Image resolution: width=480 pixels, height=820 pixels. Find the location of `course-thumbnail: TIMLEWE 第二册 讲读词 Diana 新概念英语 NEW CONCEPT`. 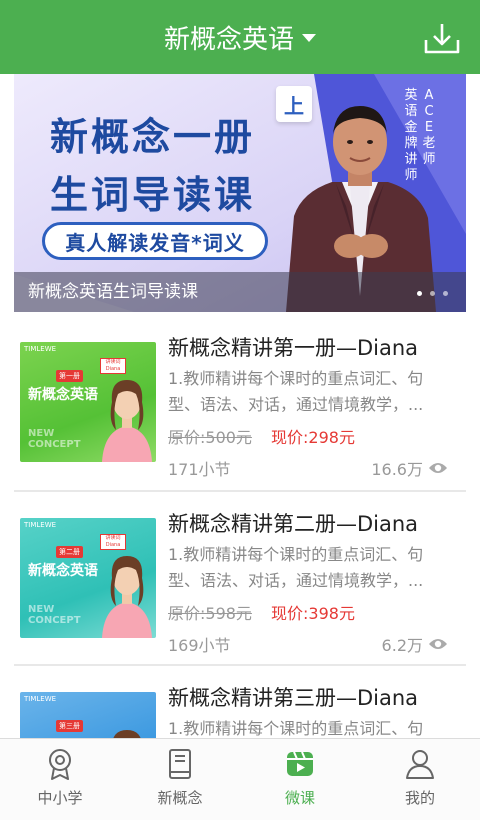

course-thumbnail: TIMLEWE 第二册 讲读词 Diana 新概念英语 NEW CONCEPT is located at coordinates (88, 578).